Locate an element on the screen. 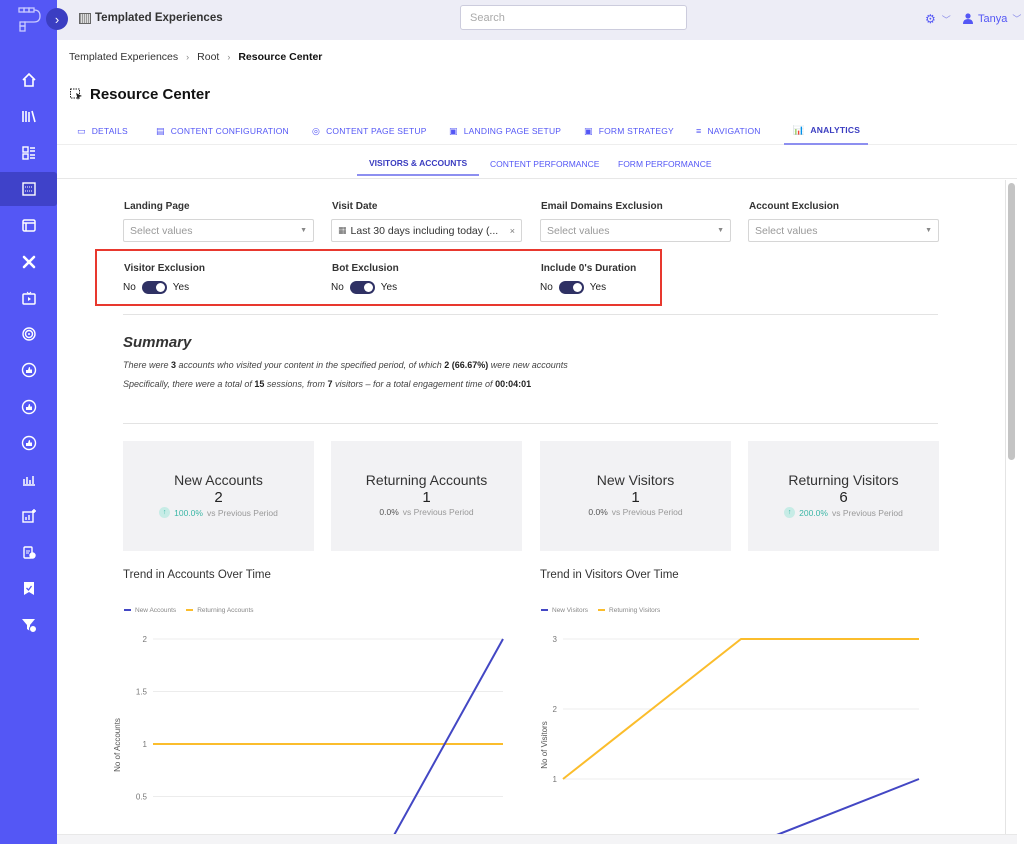 The image size is (1024, 844). accounts-chart-title: Trend in Accounts Over Time is located at coordinates (197, 575).